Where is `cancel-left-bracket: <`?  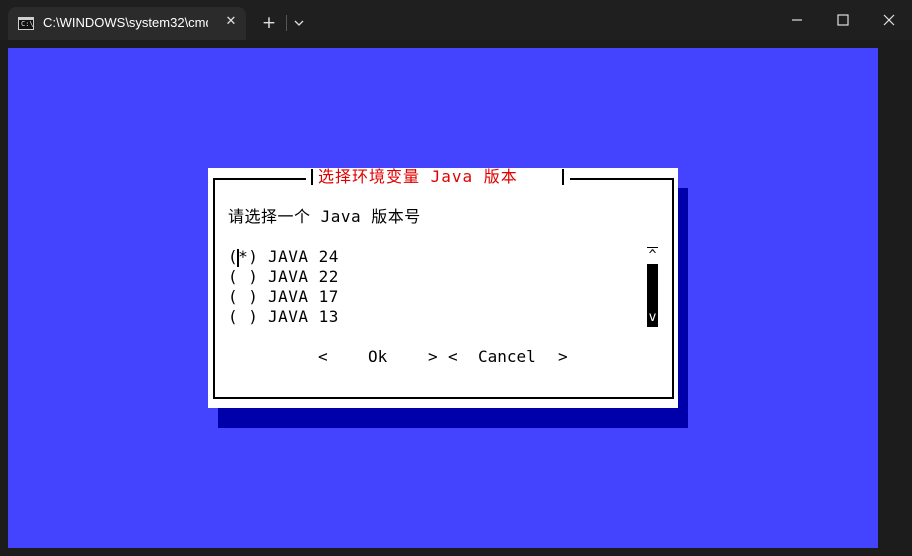
cancel-left-bracket: < is located at coordinates (453, 356).